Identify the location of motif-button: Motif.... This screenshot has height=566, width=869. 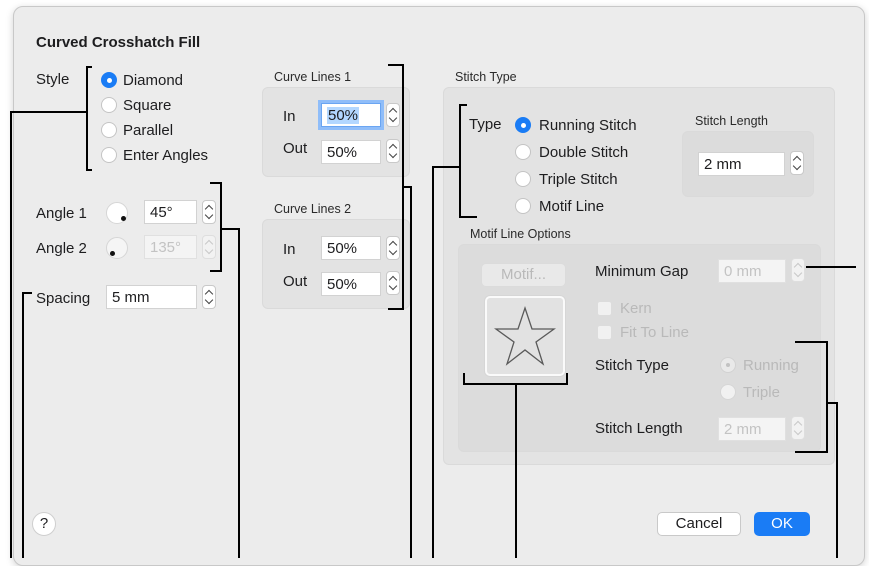
(523, 275).